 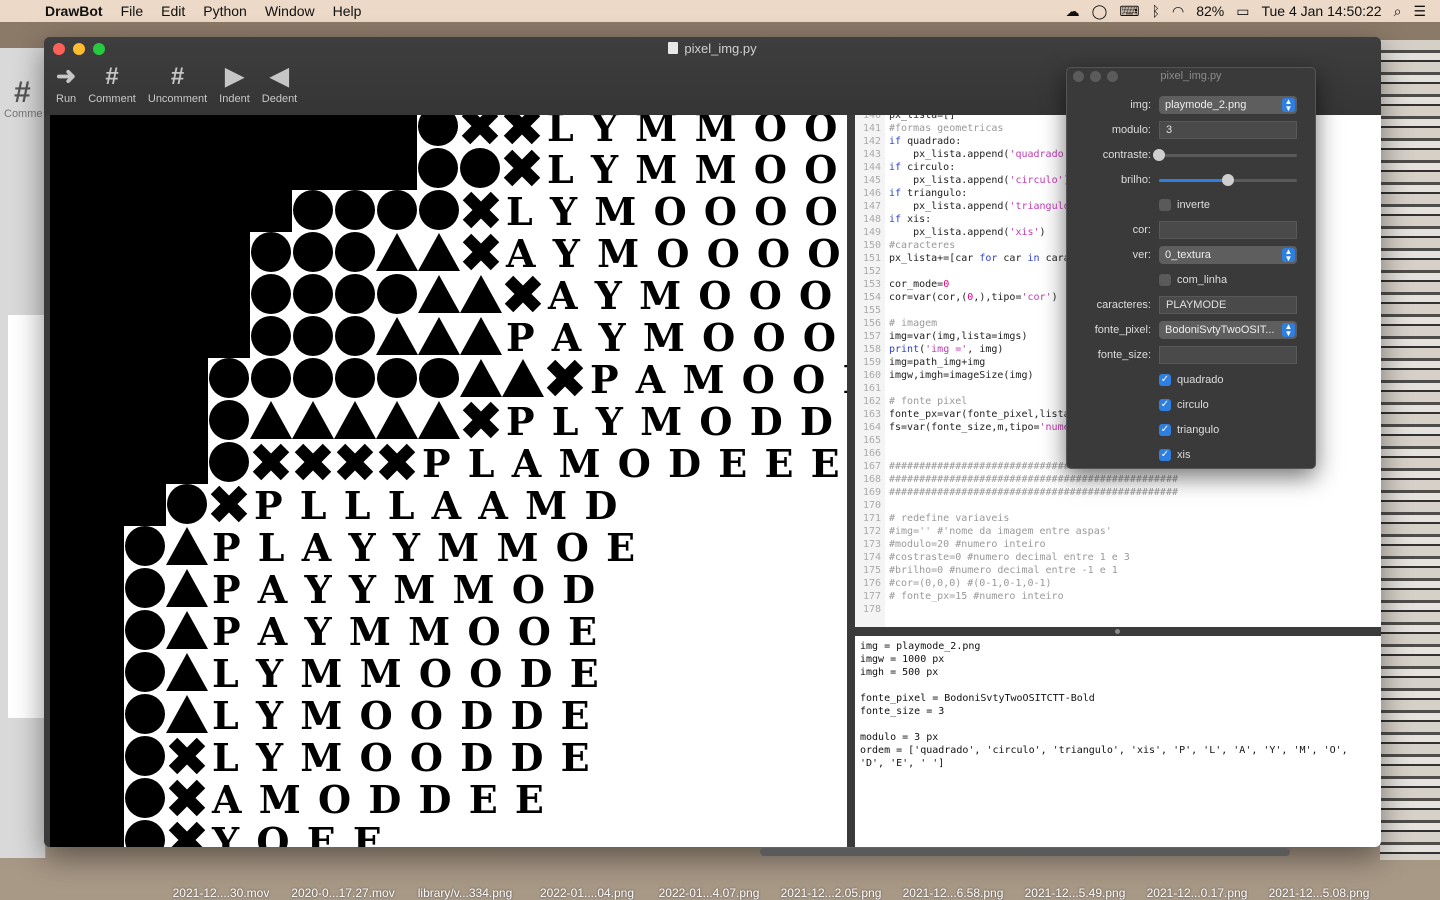 I want to click on wifi-icon: ◠, so click(x=1178, y=11).